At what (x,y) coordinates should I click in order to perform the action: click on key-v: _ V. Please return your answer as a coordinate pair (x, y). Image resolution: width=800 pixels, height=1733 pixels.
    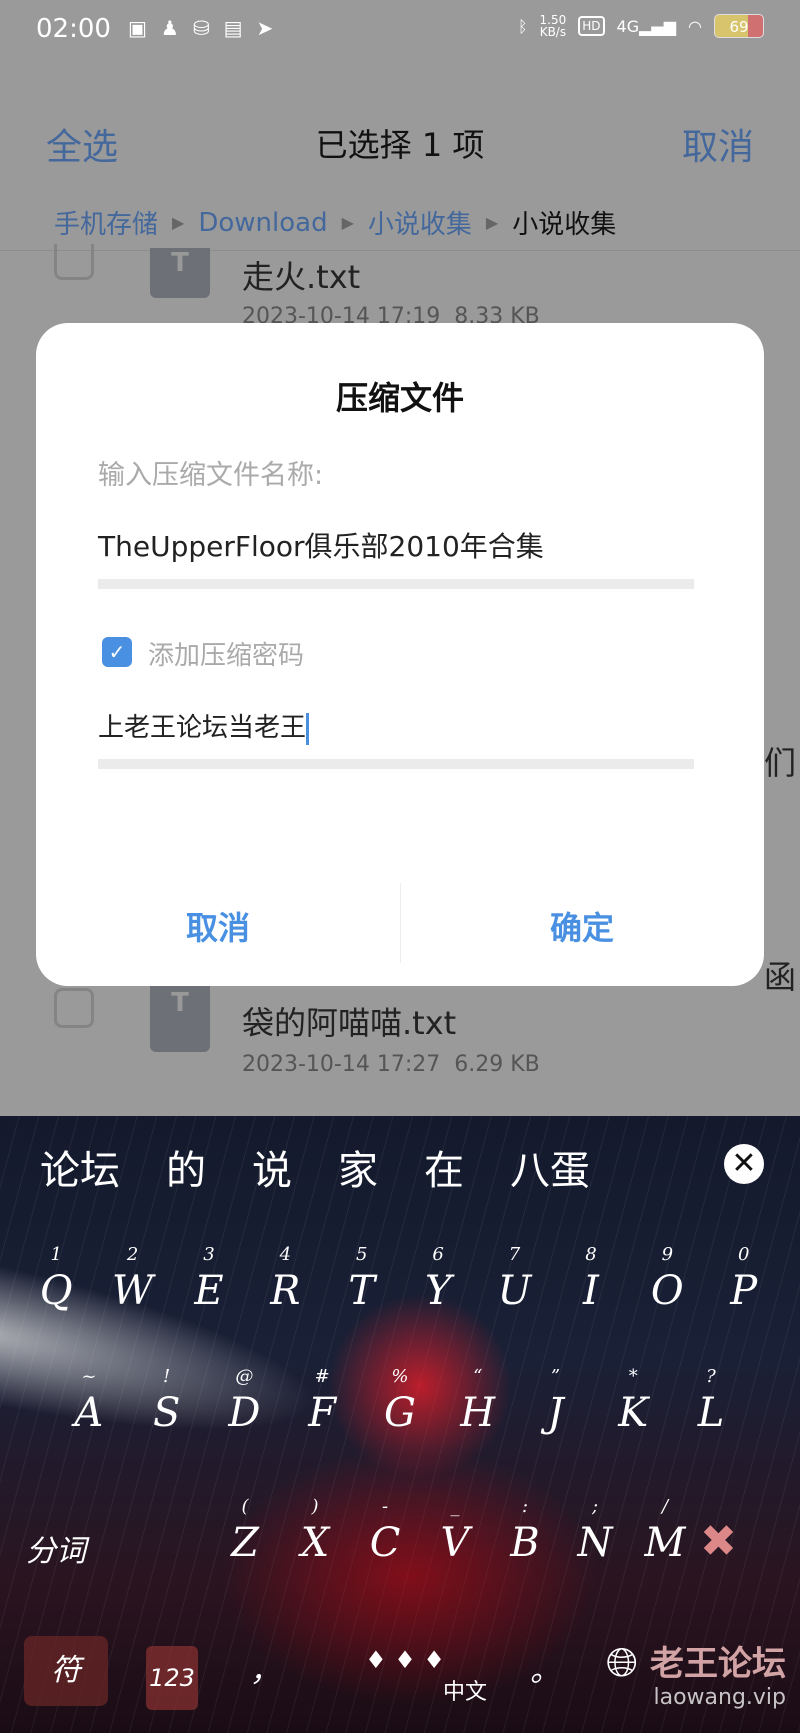
    Looking at the image, I should click on (455, 1531).